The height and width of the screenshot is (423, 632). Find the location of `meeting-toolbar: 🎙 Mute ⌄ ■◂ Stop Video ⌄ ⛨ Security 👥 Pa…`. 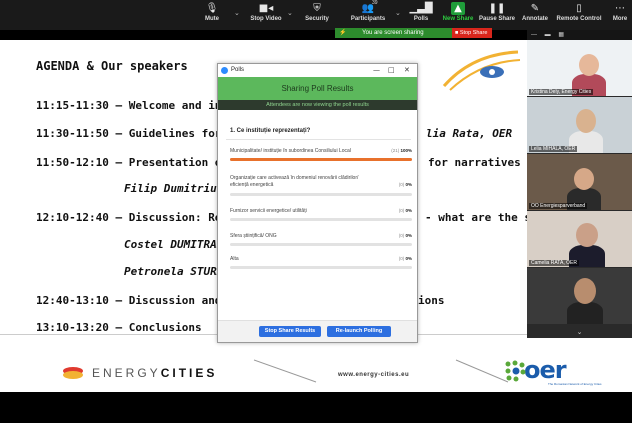

meeting-toolbar: 🎙 Mute ⌄ ■◂ Stop Video ⌄ ⛨ Security 👥 Pa… is located at coordinates (316, 15).